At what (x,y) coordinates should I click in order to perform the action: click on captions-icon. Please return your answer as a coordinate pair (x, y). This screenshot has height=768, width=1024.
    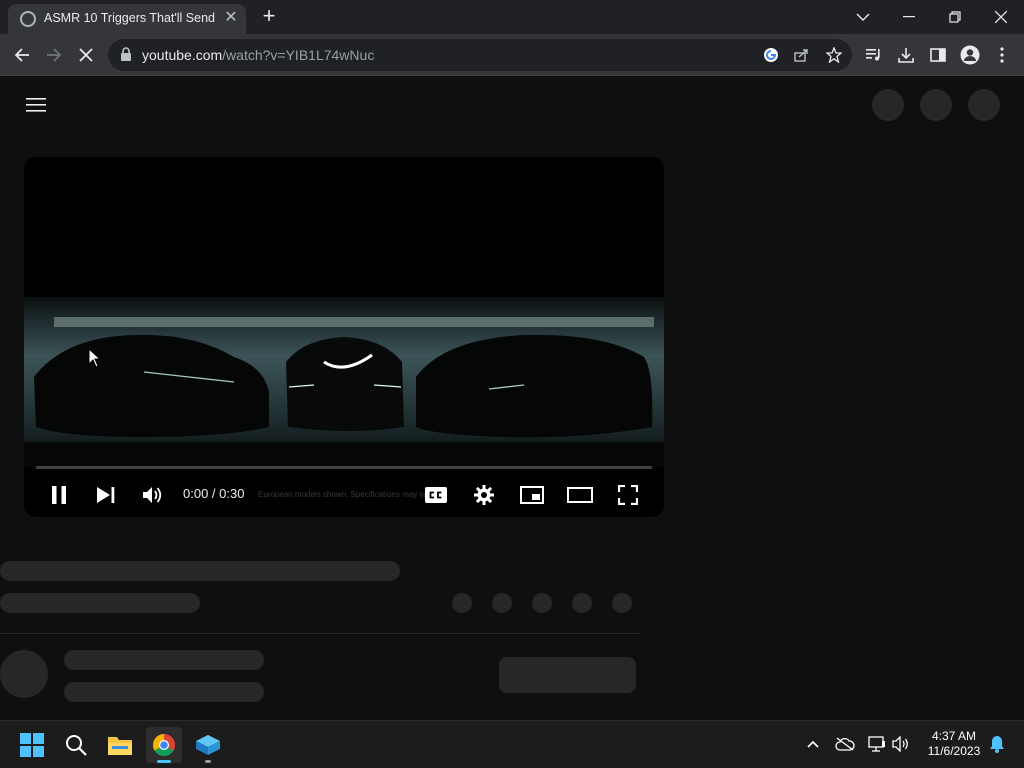
    Looking at the image, I should click on (436, 495).